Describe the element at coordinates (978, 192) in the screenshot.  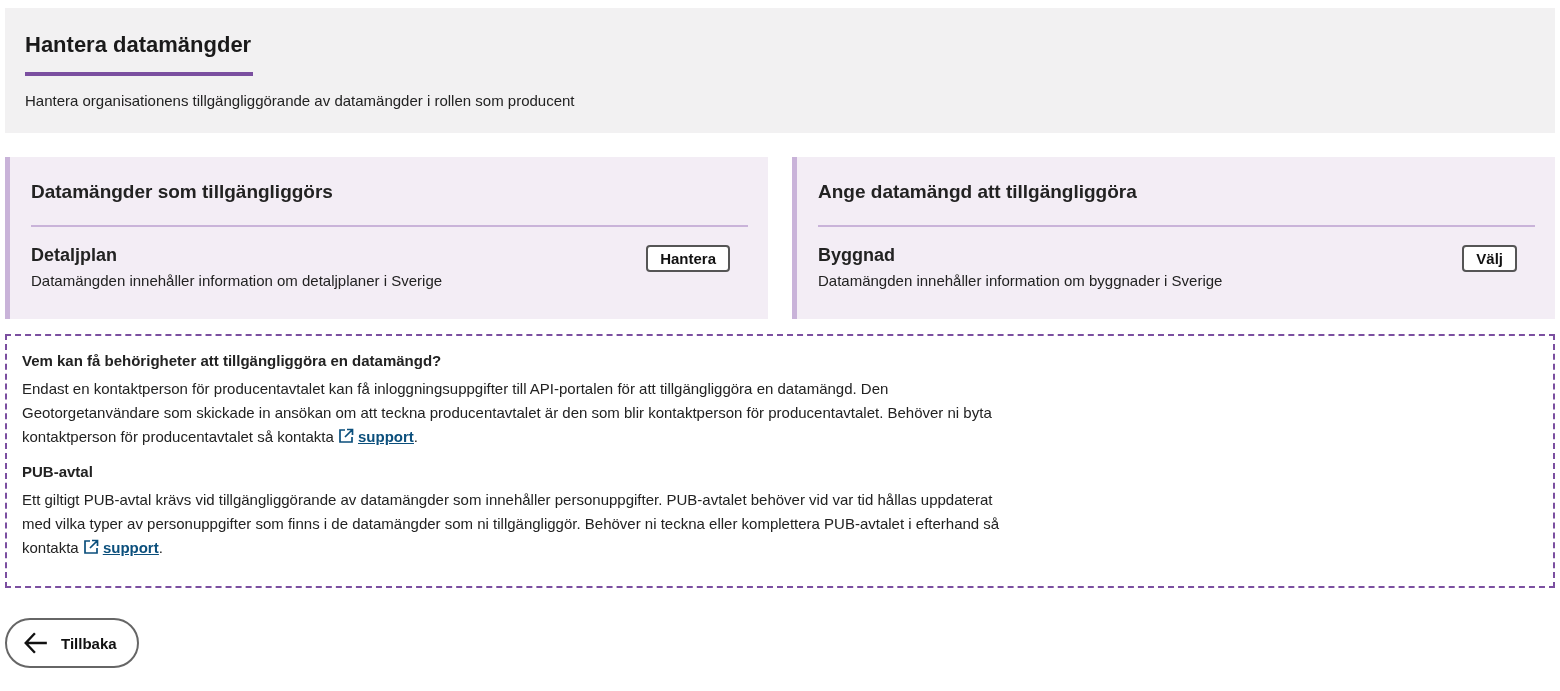
I see `panel-title: Ange datamängd att tillgängliggöra` at that location.